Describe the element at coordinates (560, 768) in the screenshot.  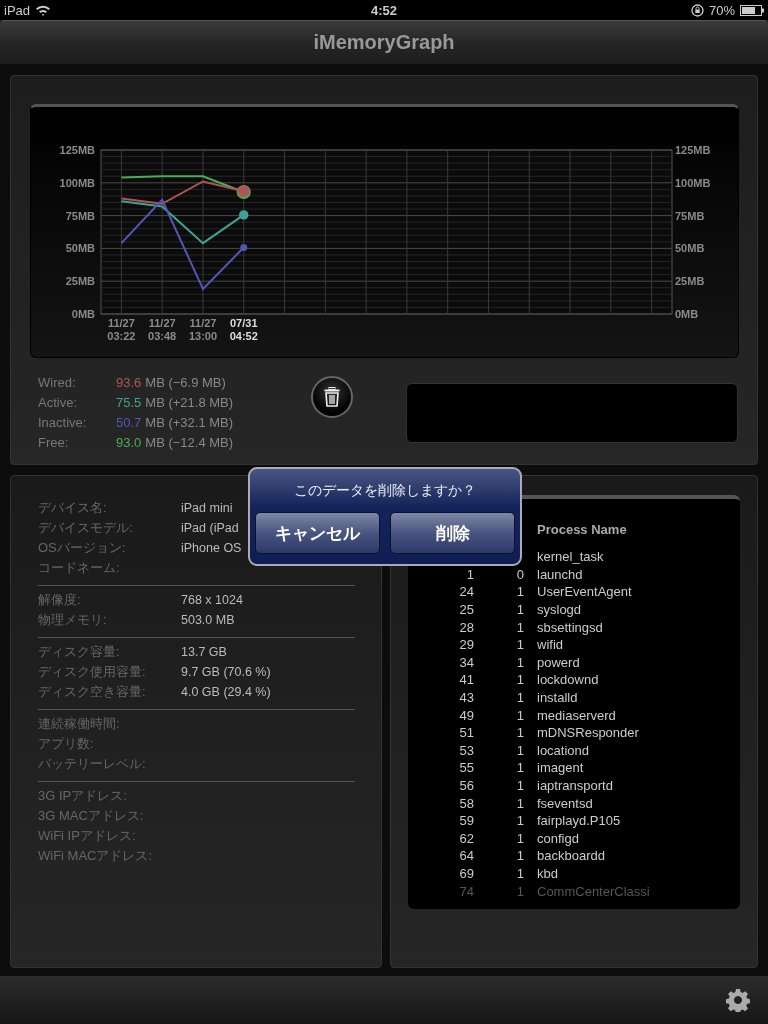
I see `table-cell: imagent` at that location.